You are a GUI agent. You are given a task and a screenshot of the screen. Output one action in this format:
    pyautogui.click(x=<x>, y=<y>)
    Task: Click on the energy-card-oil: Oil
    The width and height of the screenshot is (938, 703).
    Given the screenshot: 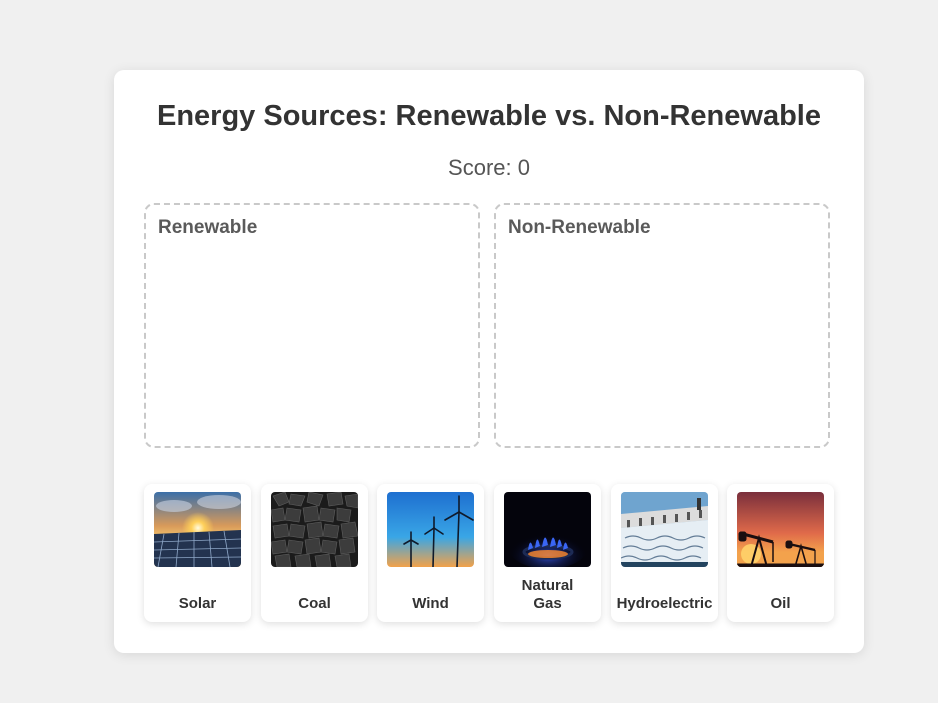 What is the action you would take?
    pyautogui.click(x=780, y=553)
    